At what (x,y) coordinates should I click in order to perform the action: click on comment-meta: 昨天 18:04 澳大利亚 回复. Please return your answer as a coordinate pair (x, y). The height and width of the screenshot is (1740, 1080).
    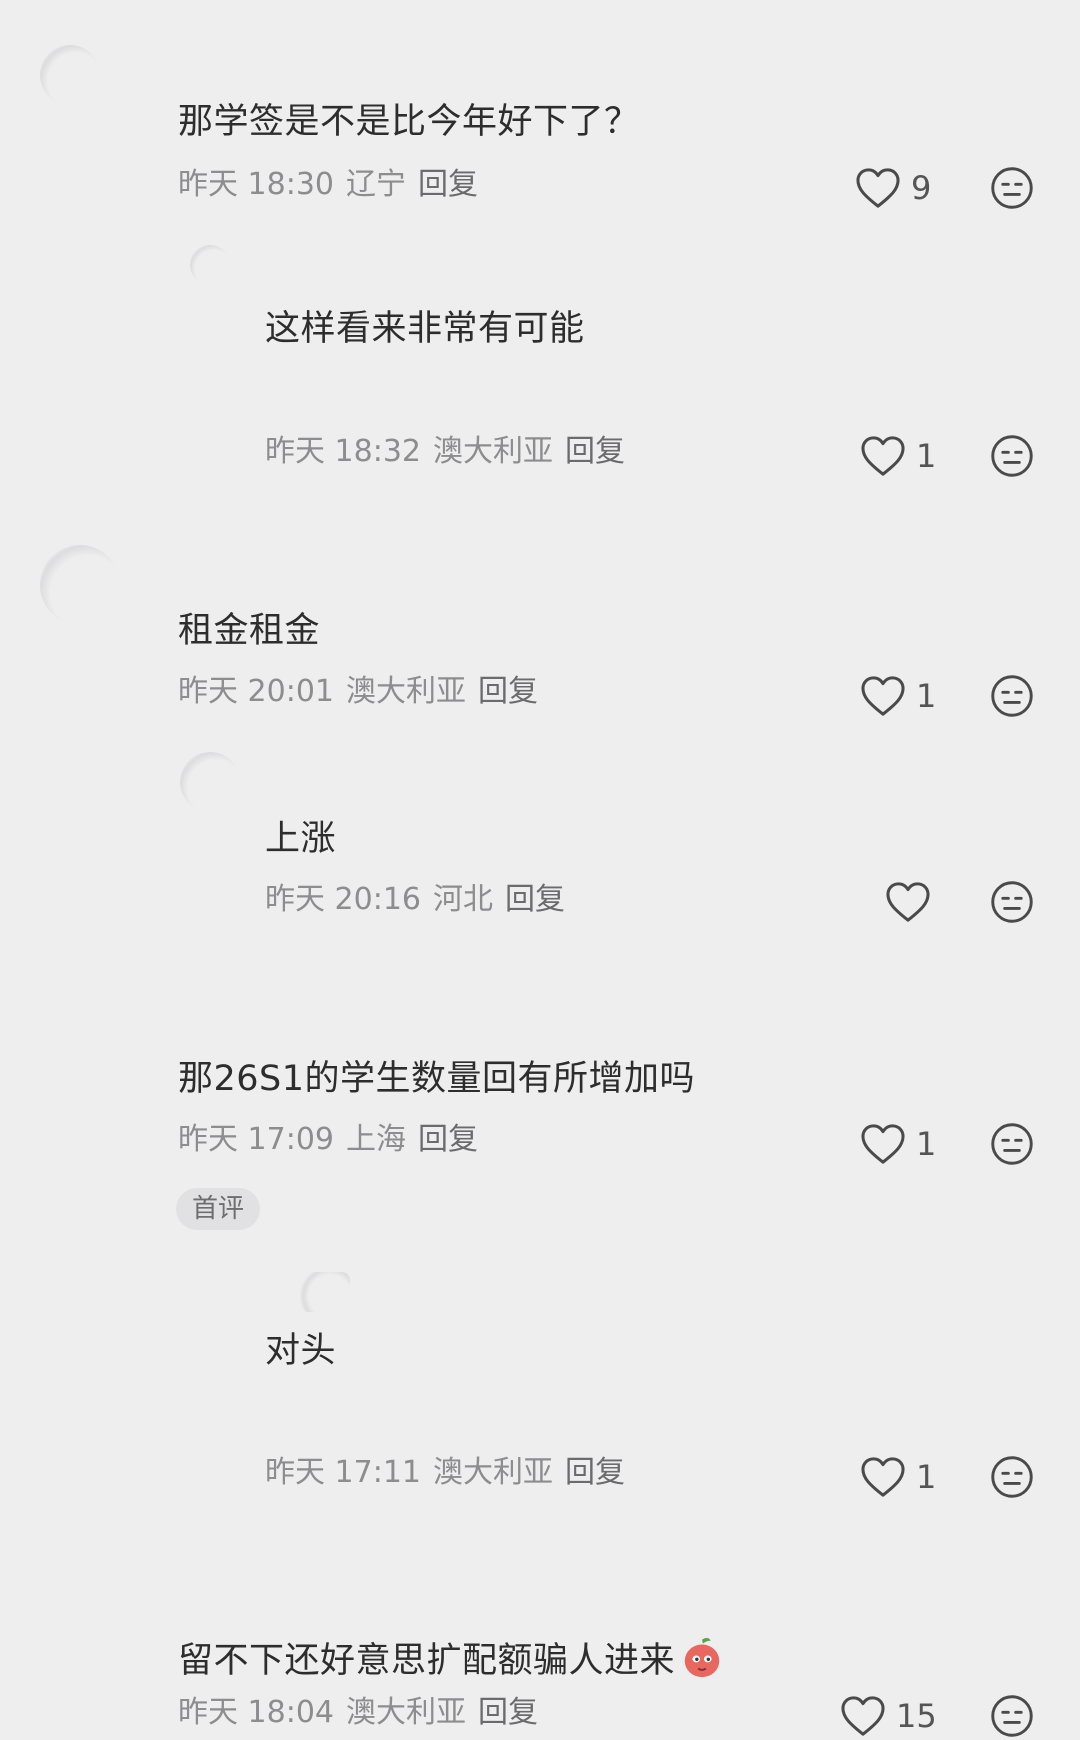
    Looking at the image, I should click on (358, 1713).